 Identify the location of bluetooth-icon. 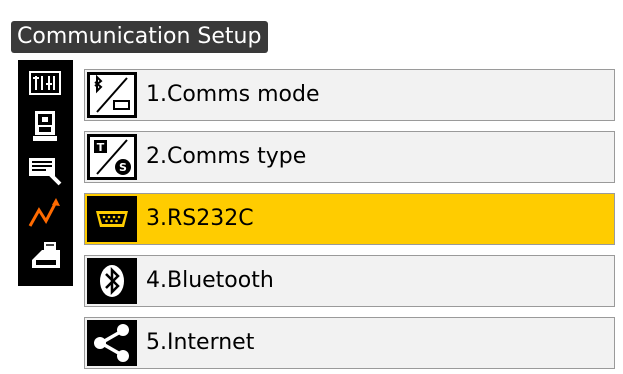
(112, 281).